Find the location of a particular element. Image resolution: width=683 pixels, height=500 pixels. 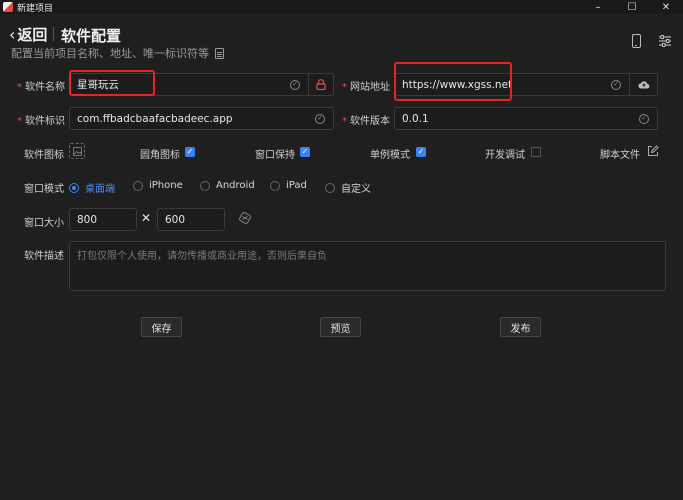

single-instance-checkbox: ✓ is located at coordinates (421, 152).